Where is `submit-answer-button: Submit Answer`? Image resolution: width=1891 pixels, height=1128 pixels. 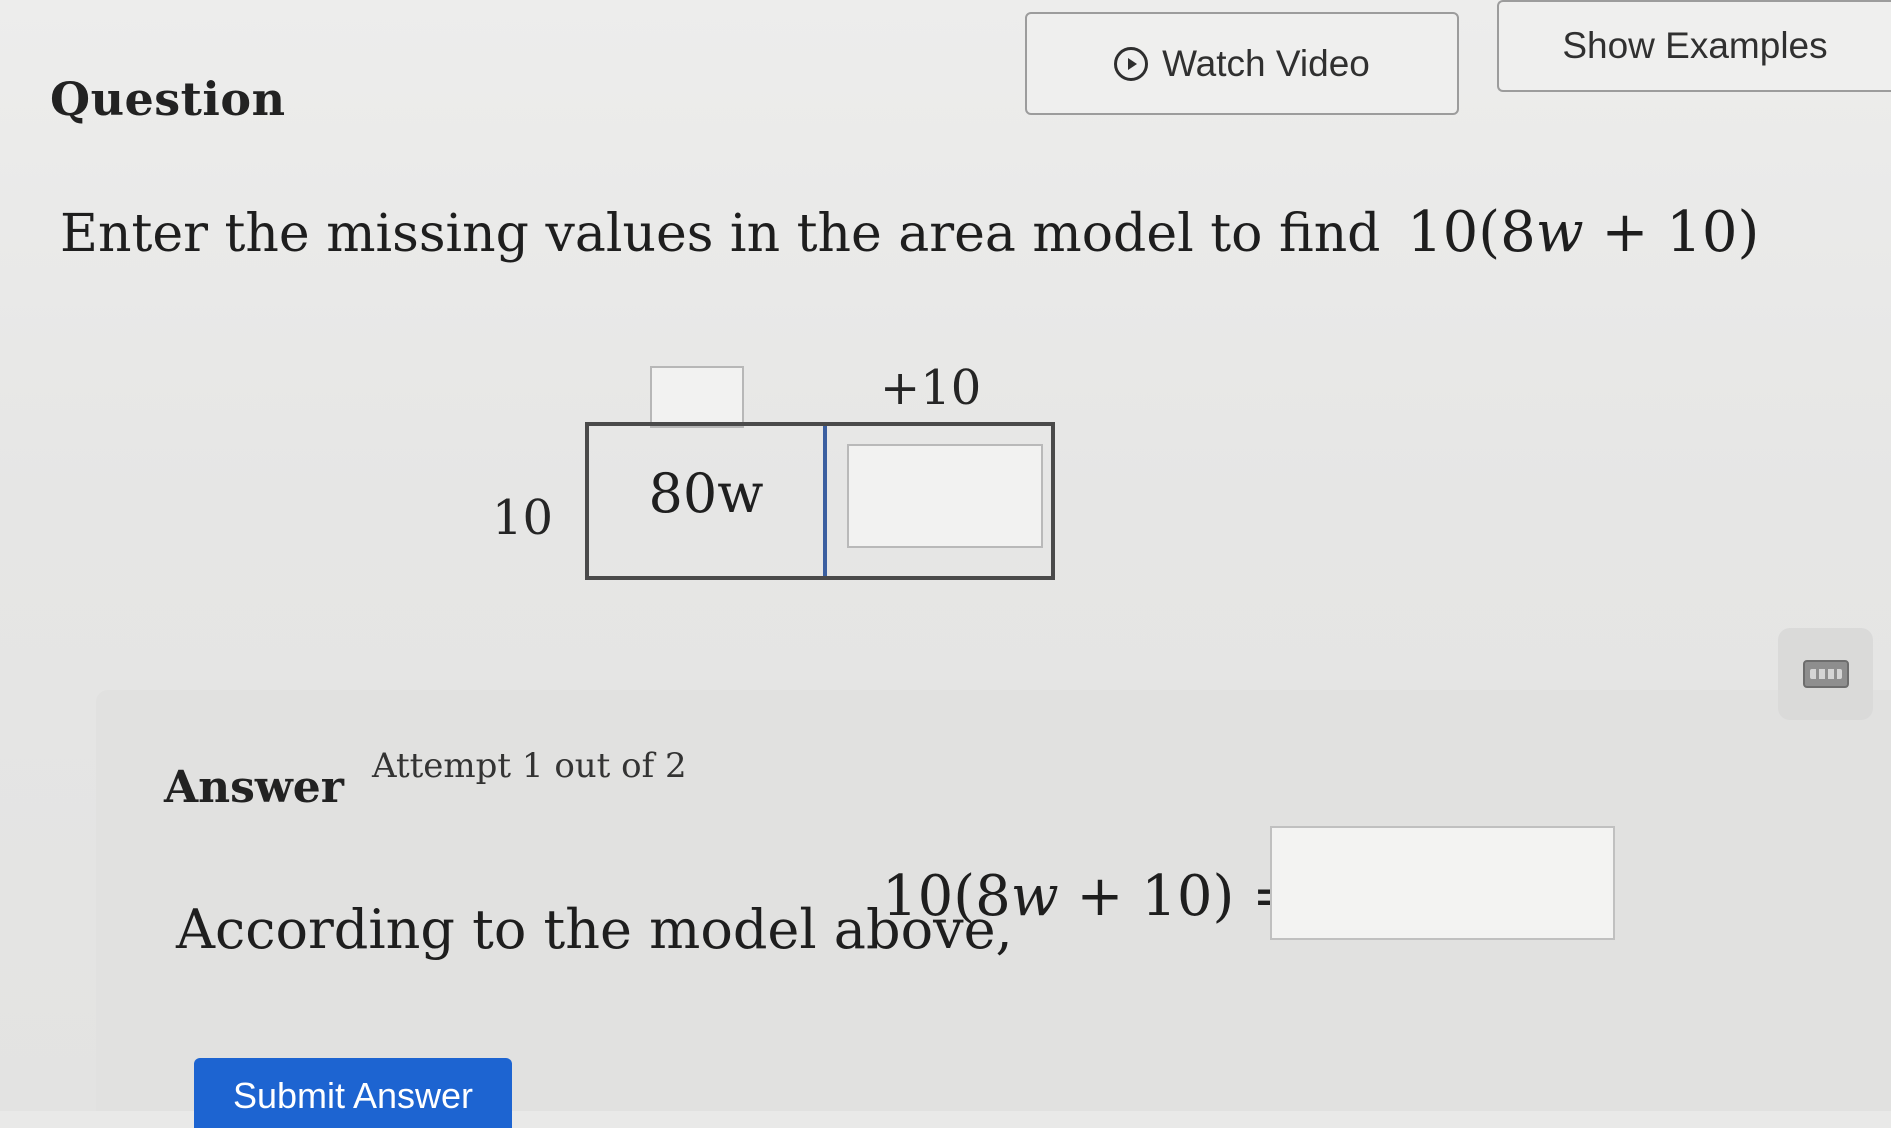 submit-answer-button: Submit Answer is located at coordinates (353, 1093).